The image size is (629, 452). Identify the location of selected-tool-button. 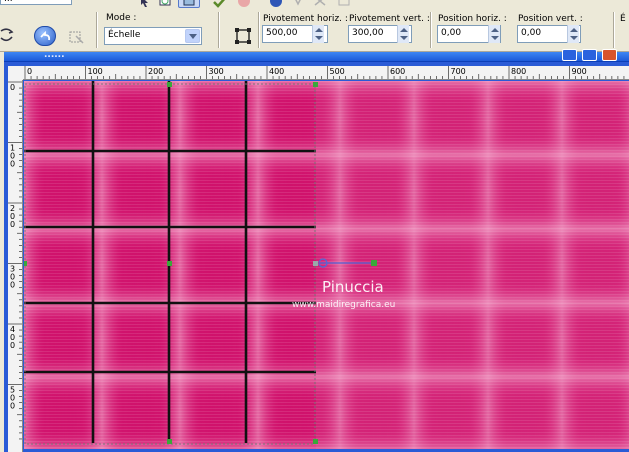
(189, 4).